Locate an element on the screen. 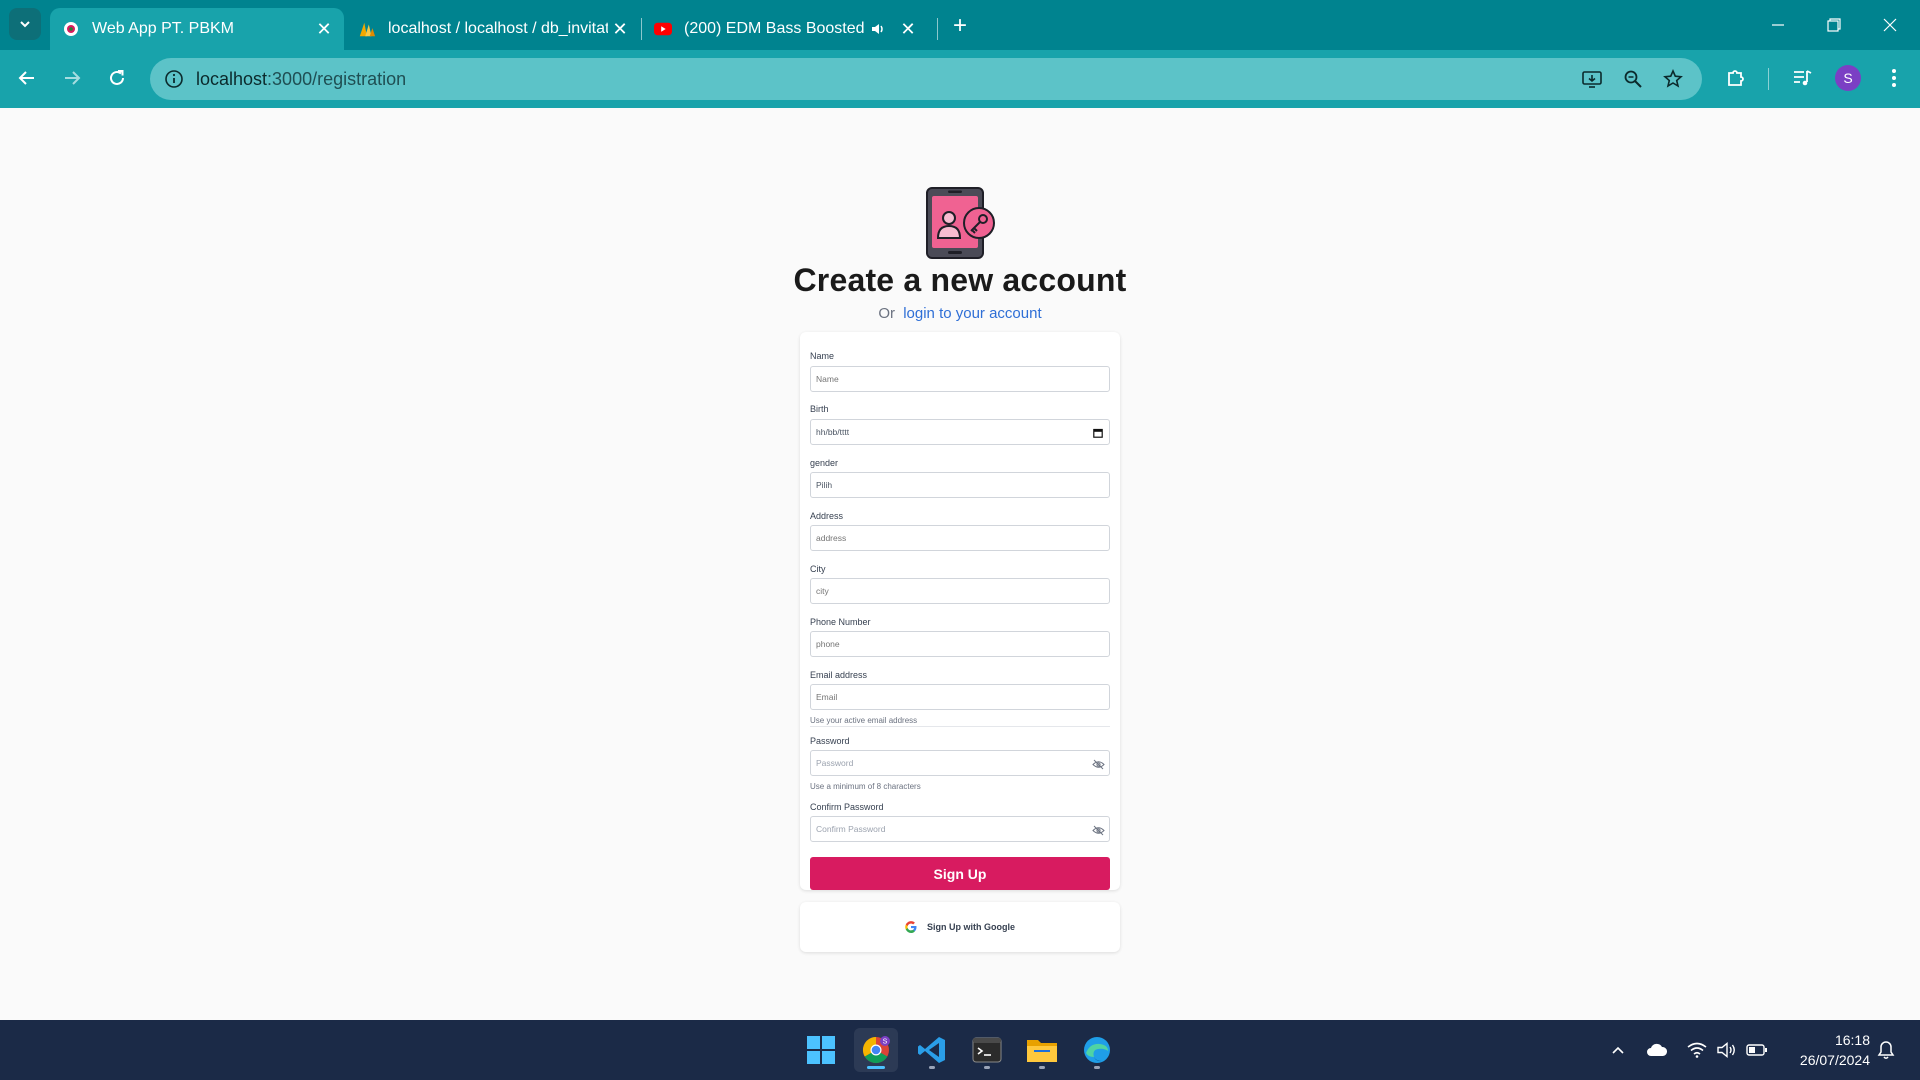 The height and width of the screenshot is (1080, 1920). reload-button is located at coordinates (117, 78).